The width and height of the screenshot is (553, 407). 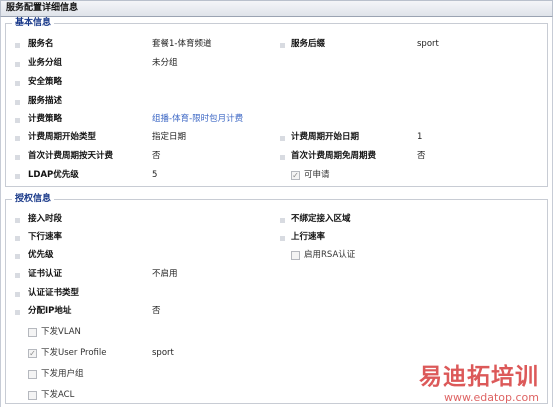 What do you see at coordinates (33, 199) in the screenshot?
I see `auth-info-legend: 授权信息` at bounding box center [33, 199].